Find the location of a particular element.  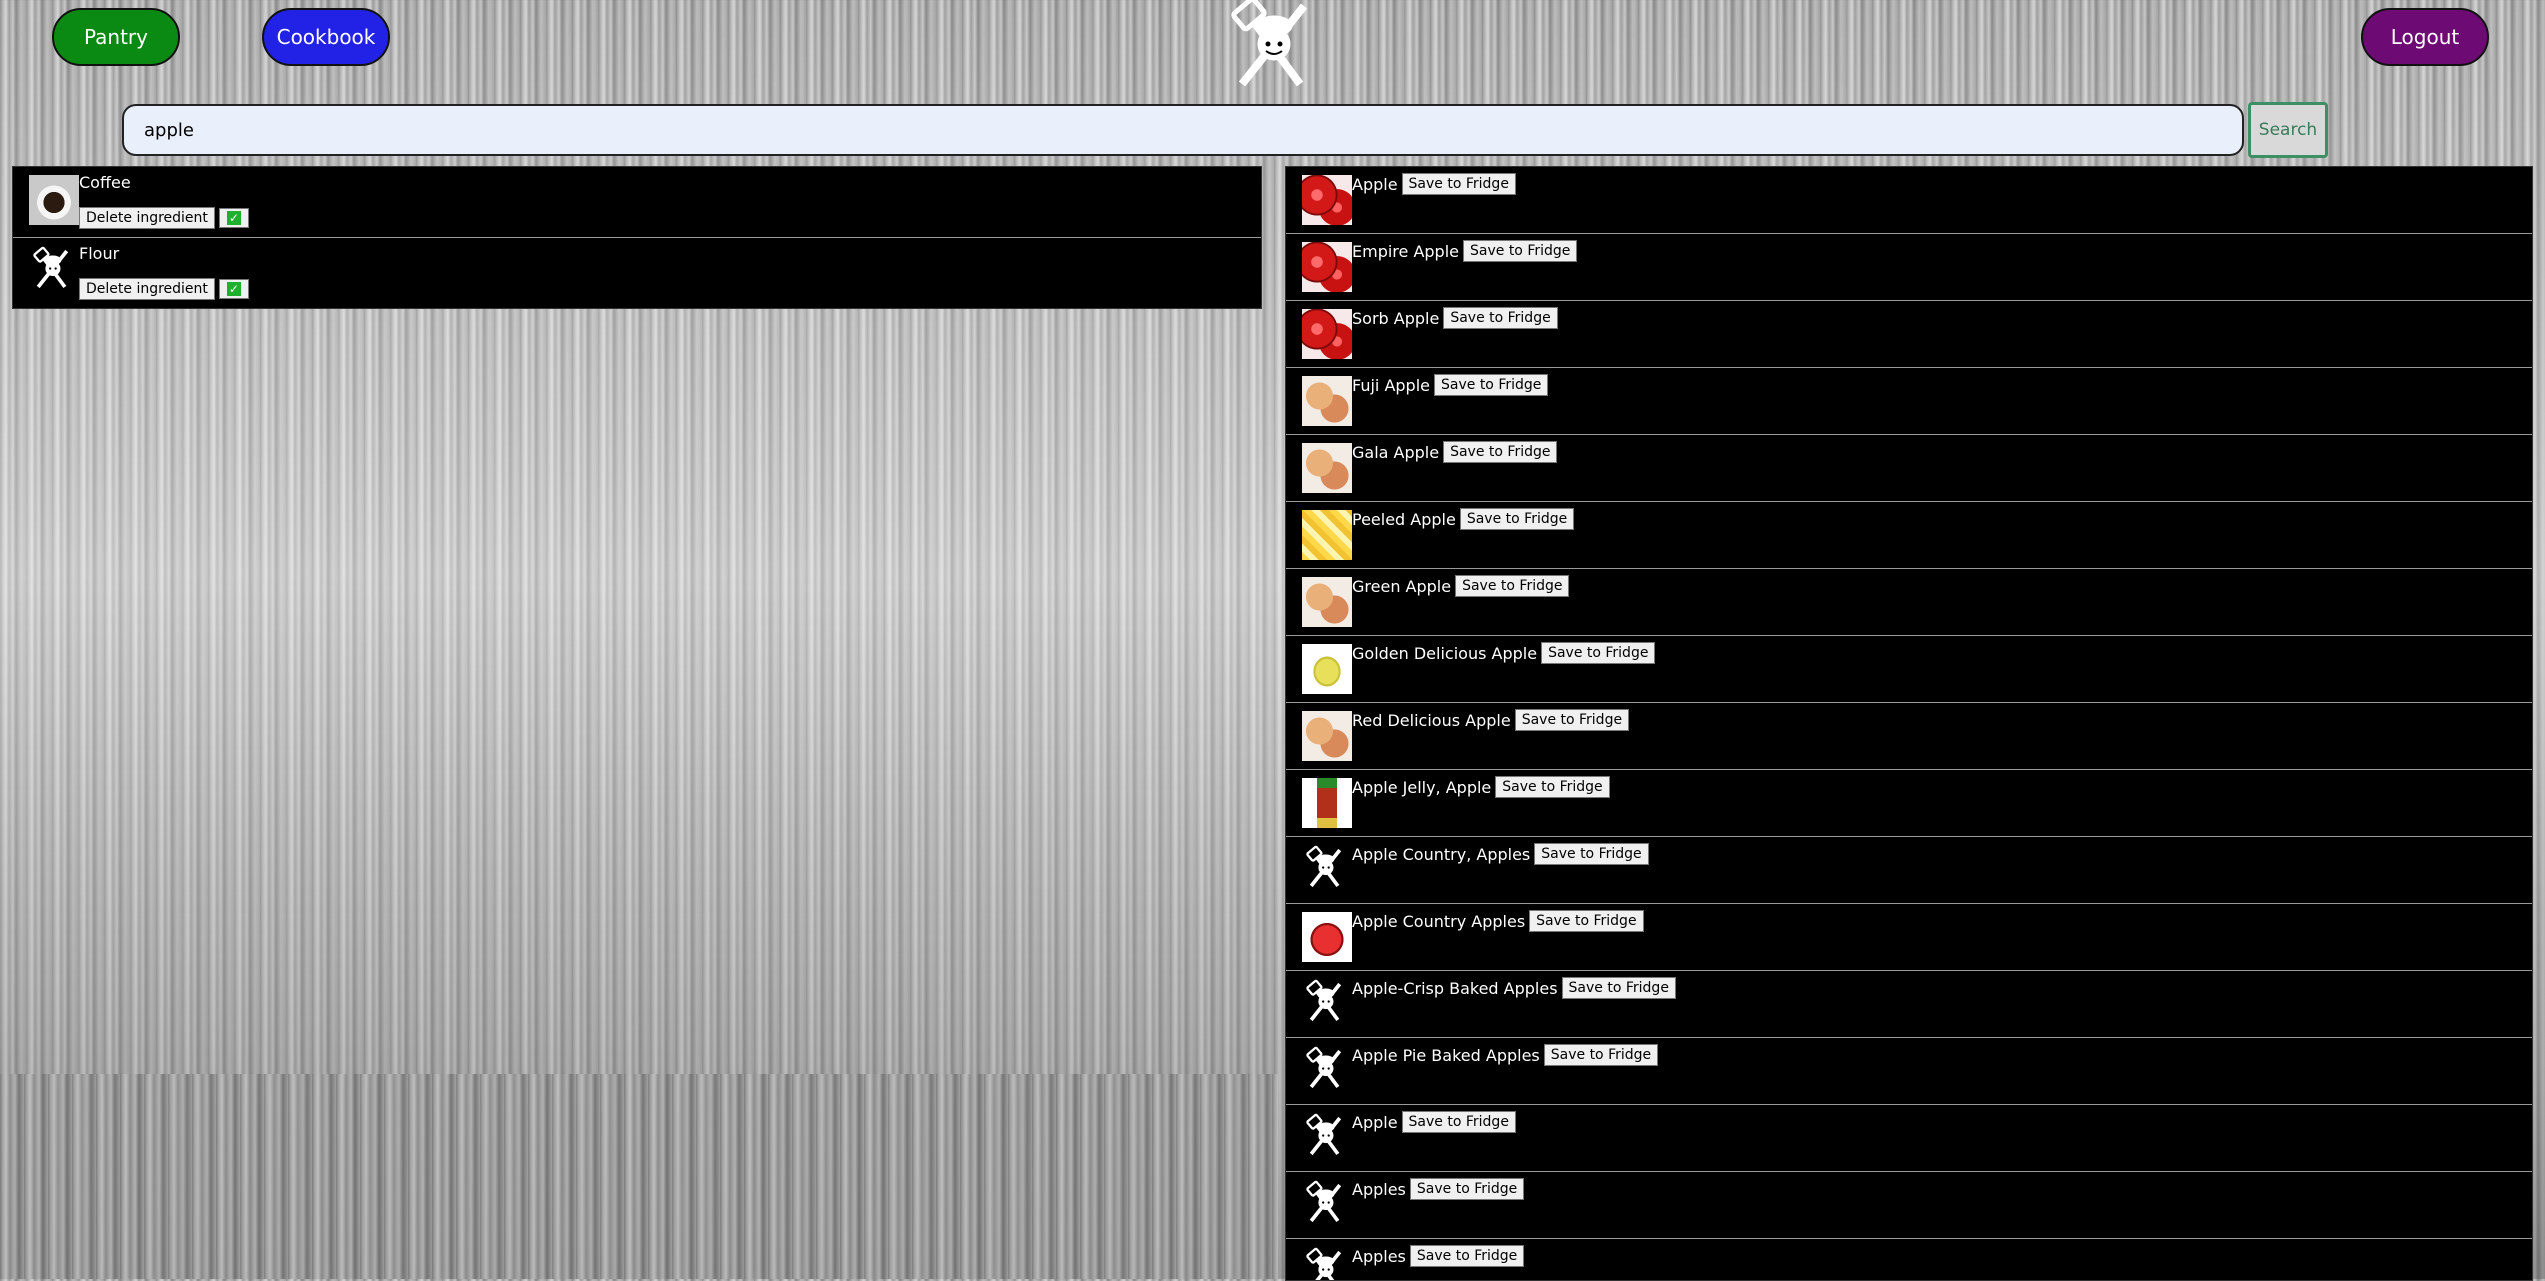

coffee-cup-icon is located at coordinates (54, 200).